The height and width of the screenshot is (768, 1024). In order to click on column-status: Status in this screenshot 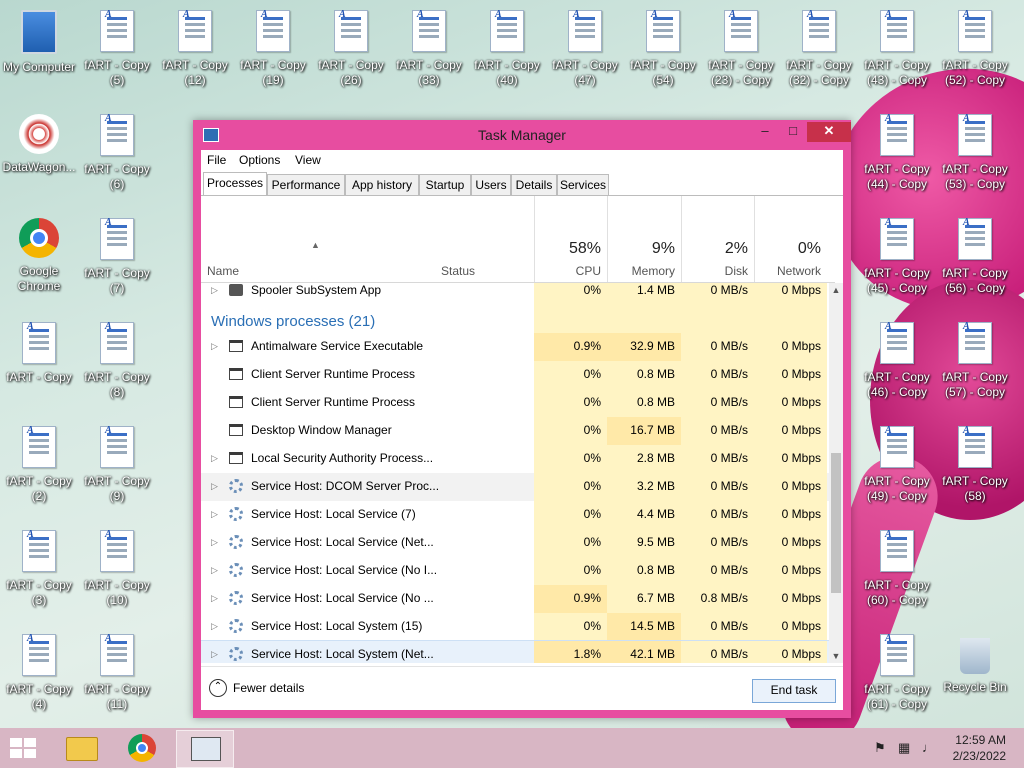, I will do `click(458, 271)`.